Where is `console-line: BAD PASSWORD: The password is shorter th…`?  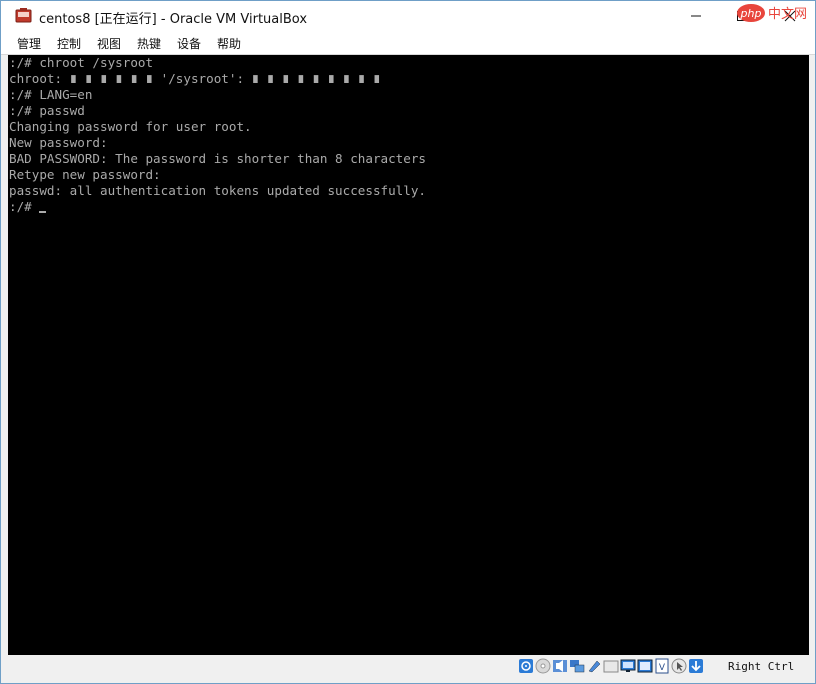 console-line: BAD PASSWORD: The password is shorter th… is located at coordinates (218, 158).